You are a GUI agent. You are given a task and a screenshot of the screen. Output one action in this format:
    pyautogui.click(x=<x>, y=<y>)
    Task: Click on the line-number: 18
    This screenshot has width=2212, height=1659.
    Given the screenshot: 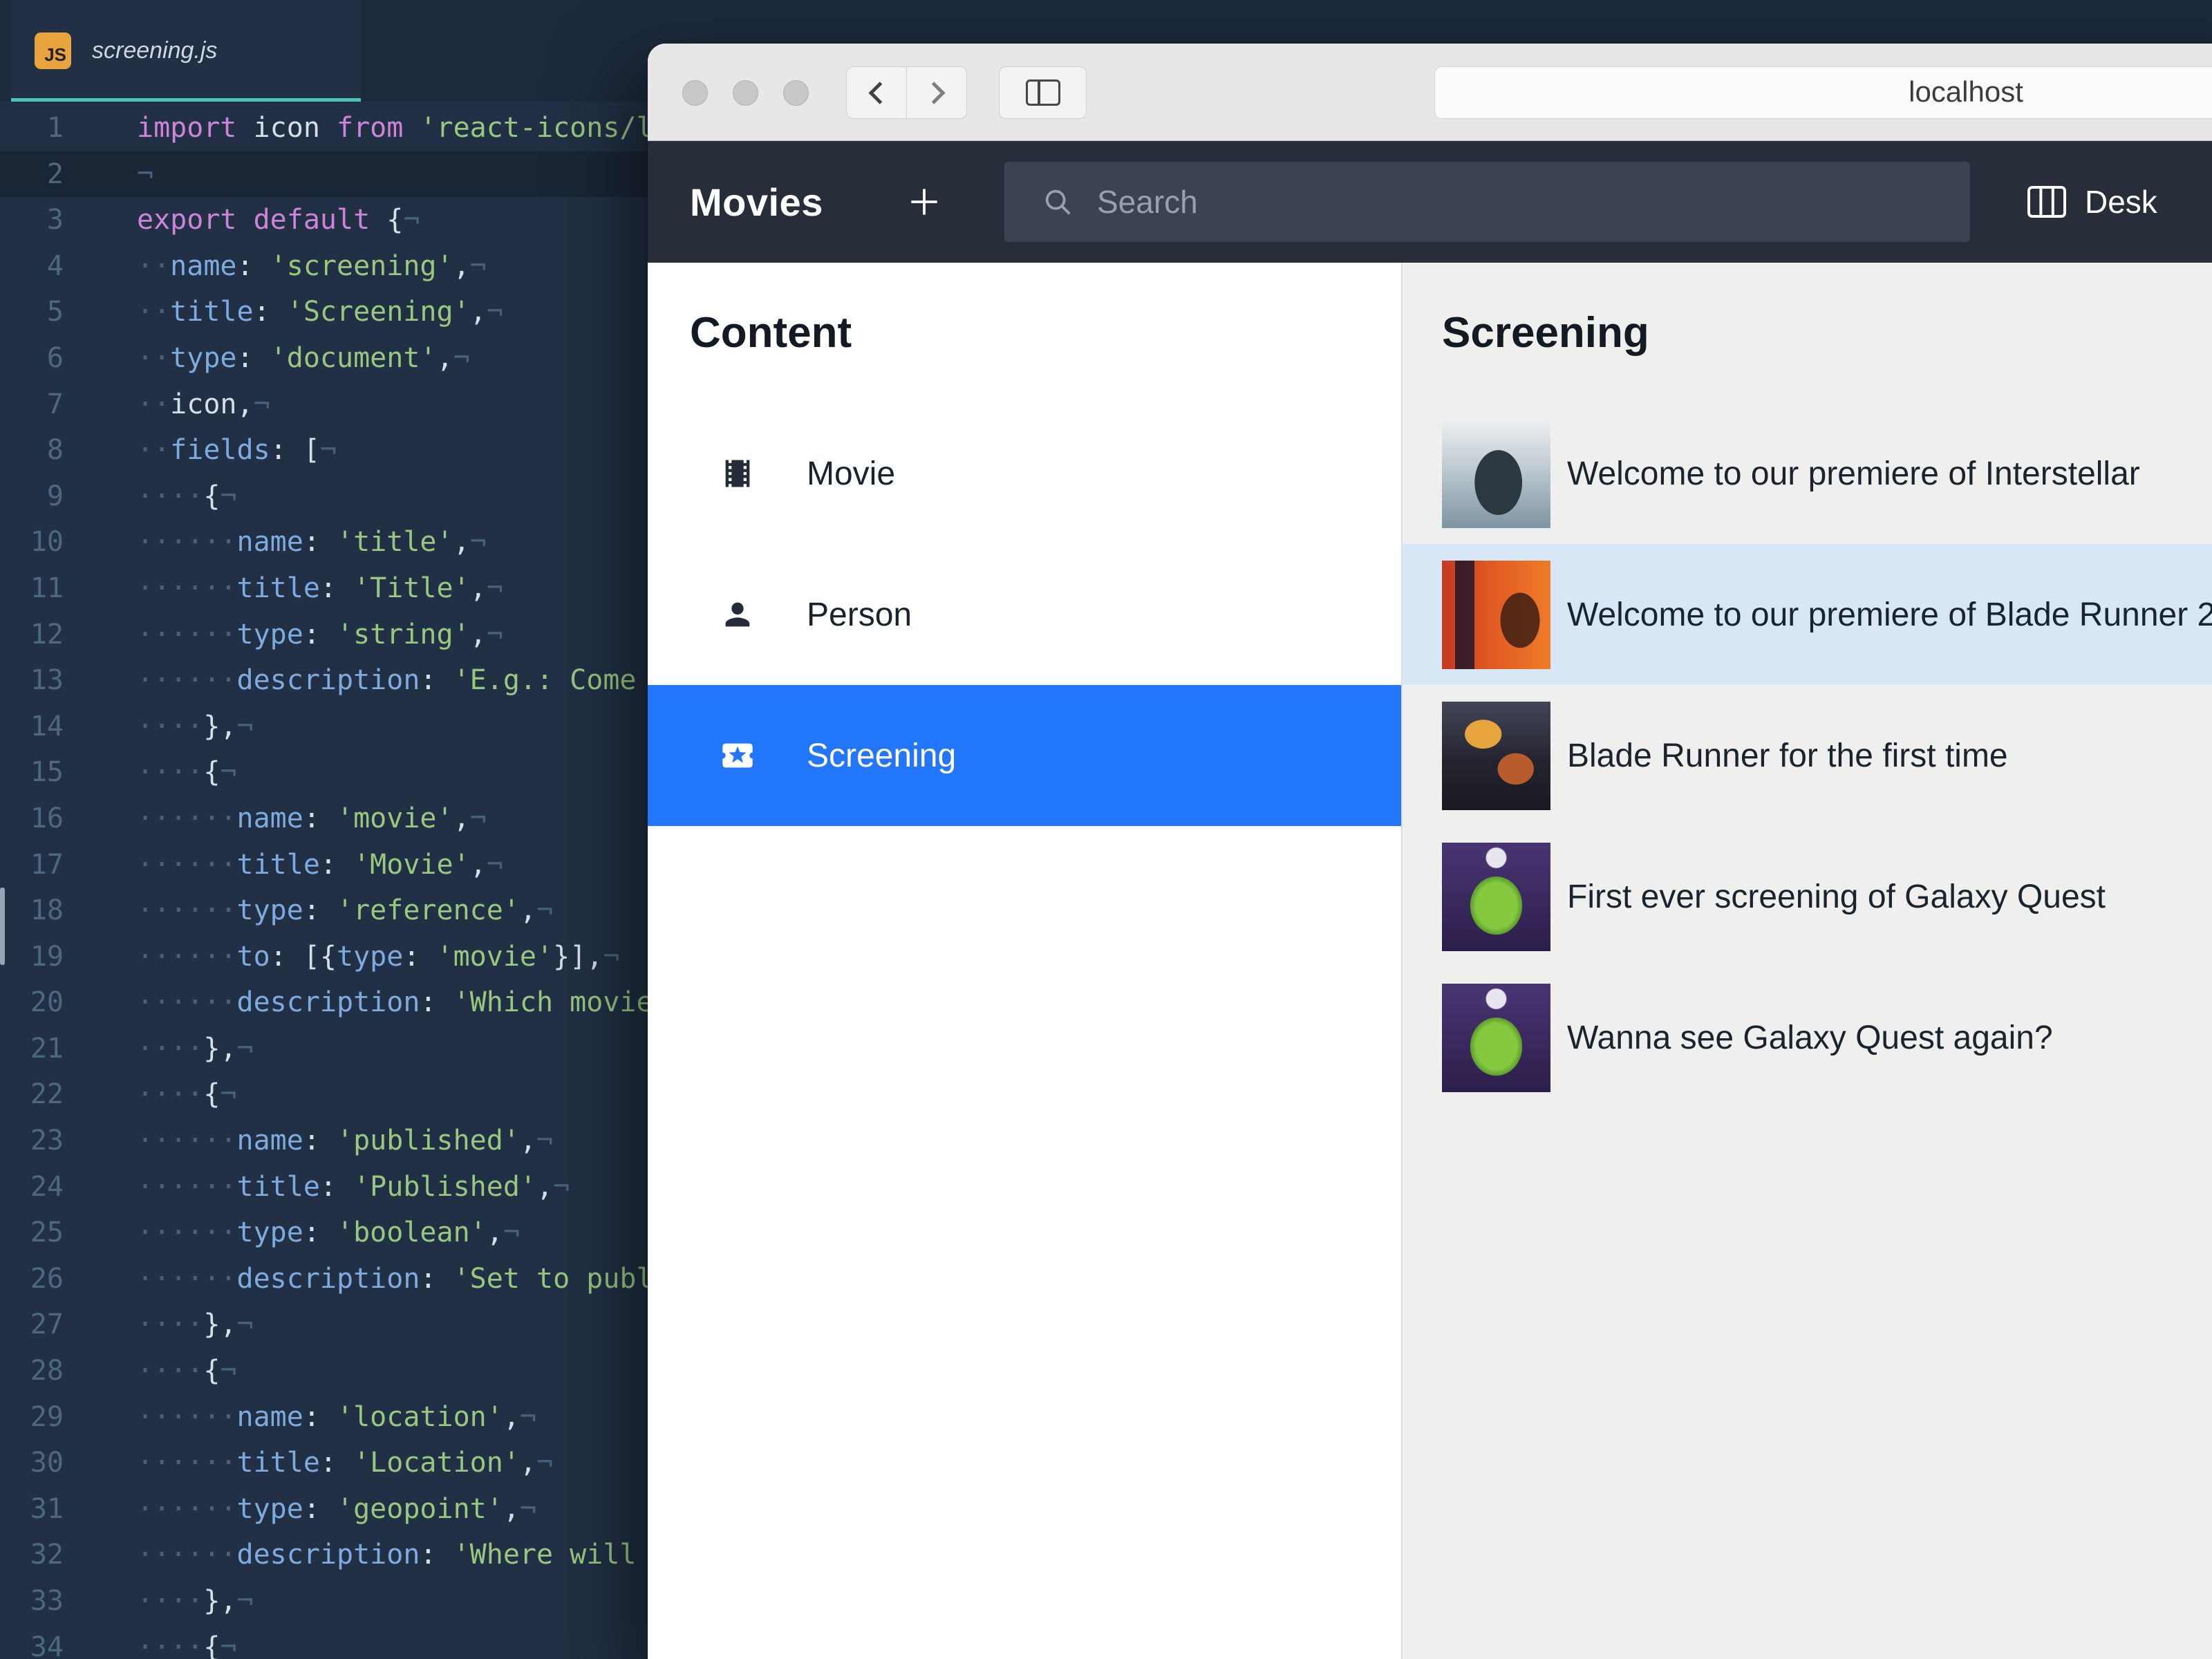 What is the action you would take?
    pyautogui.click(x=47, y=910)
    